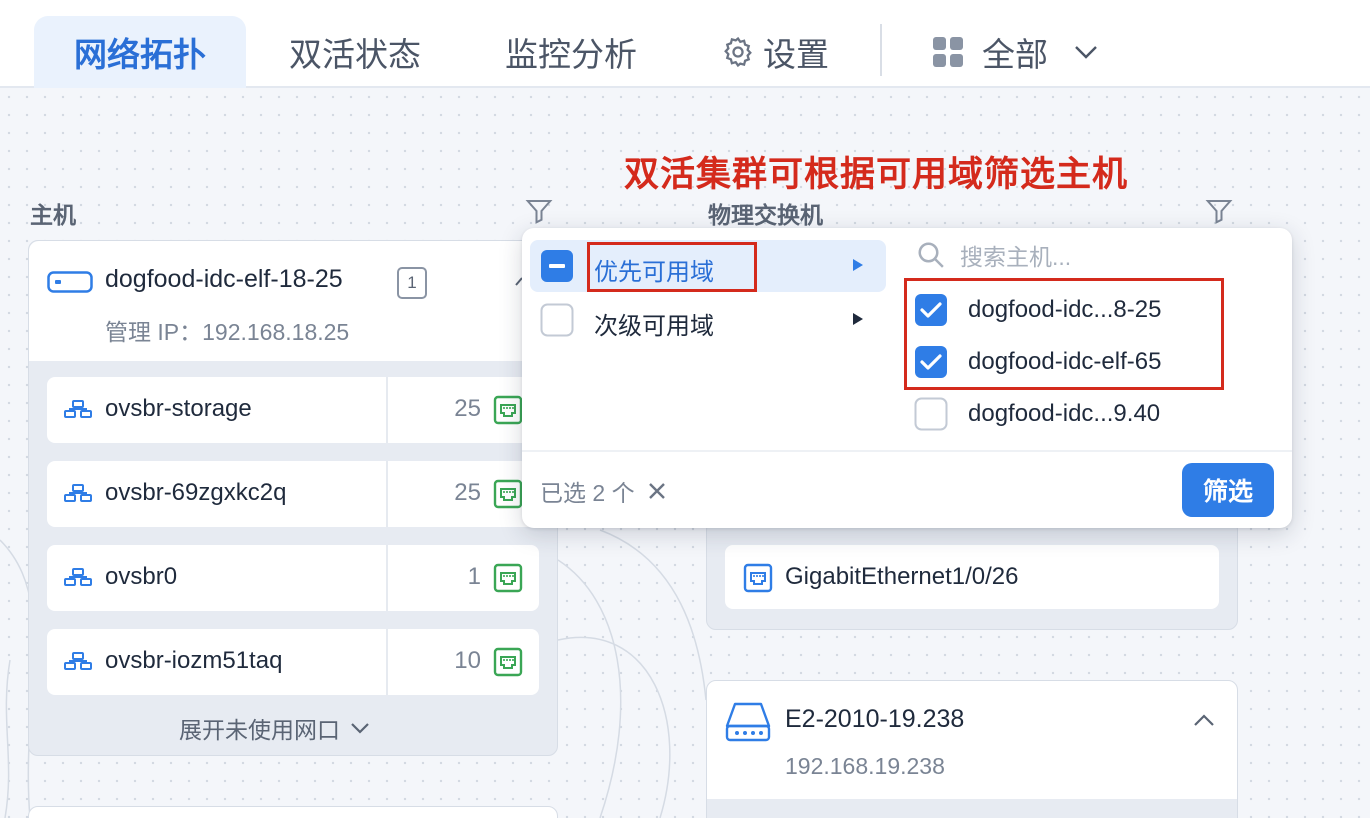 The height and width of the screenshot is (818, 1370). Describe the element at coordinates (178, 408) in the screenshot. I see `port-name: ovsbr-storage` at that location.